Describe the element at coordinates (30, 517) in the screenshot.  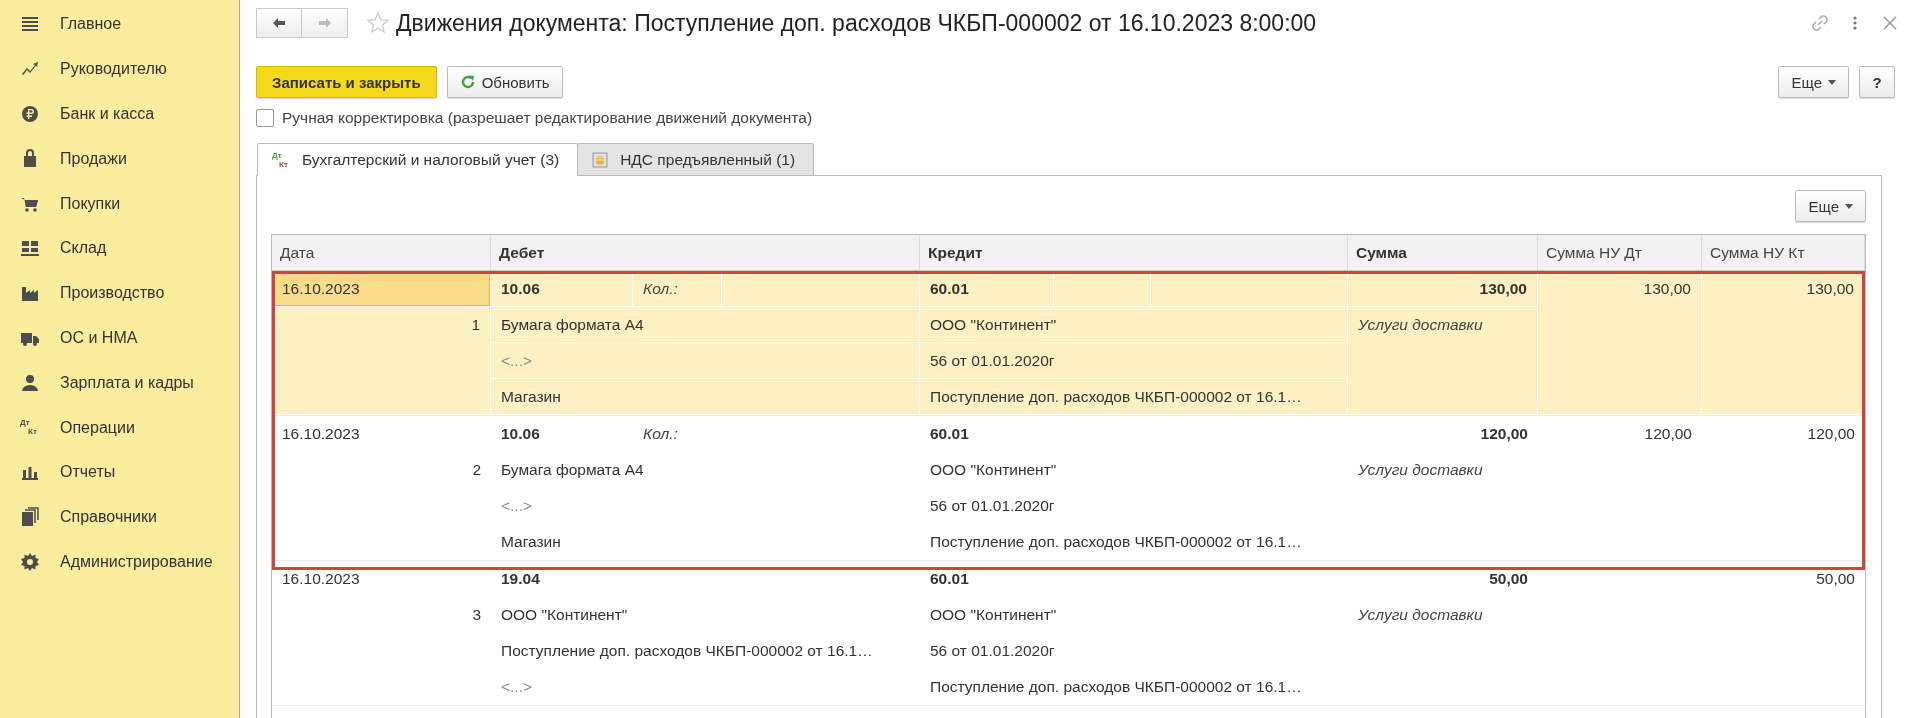
I see `documents-icon` at that location.